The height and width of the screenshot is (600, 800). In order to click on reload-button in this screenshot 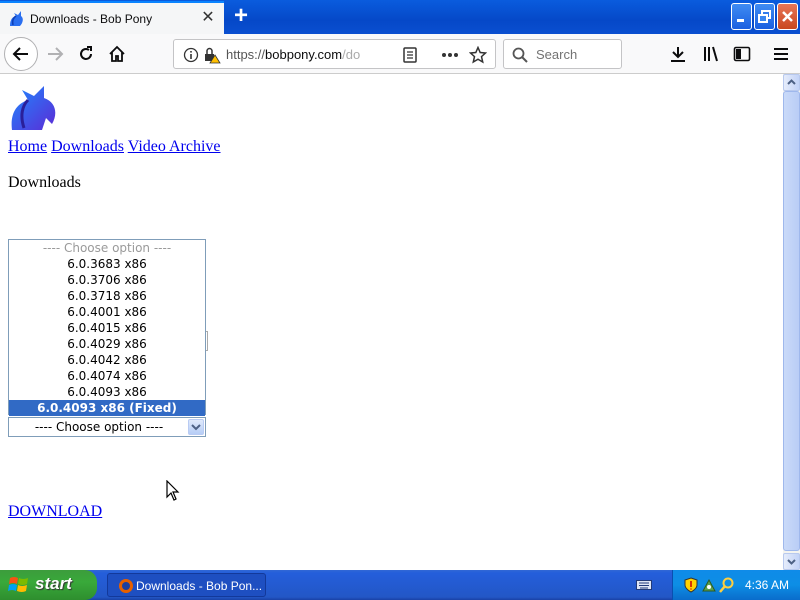, I will do `click(86, 54)`.